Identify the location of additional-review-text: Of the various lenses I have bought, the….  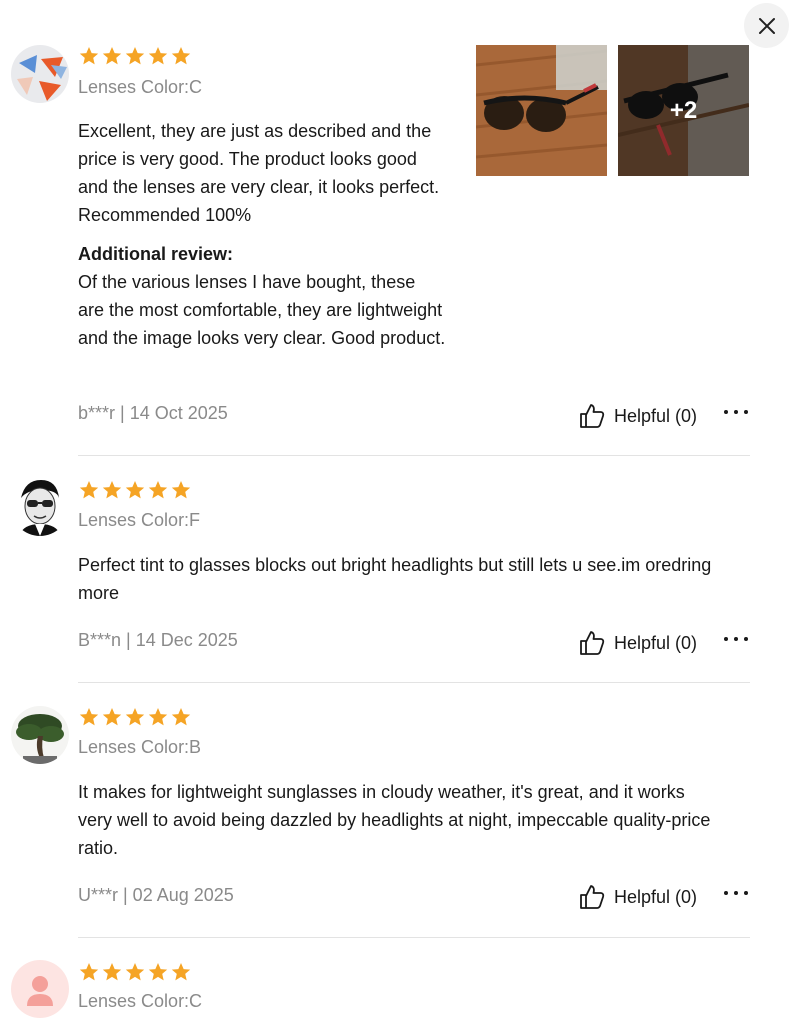
(262, 310).